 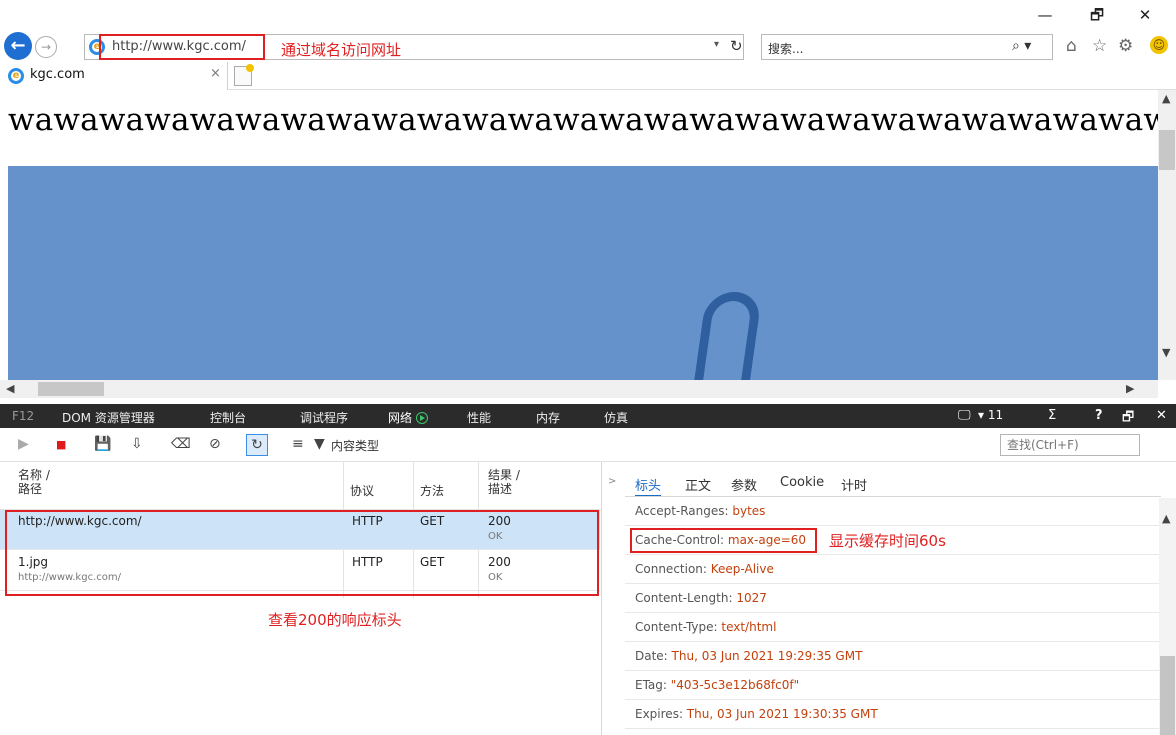 I want to click on address-dropdown-icon: ▾, so click(x=716, y=44).